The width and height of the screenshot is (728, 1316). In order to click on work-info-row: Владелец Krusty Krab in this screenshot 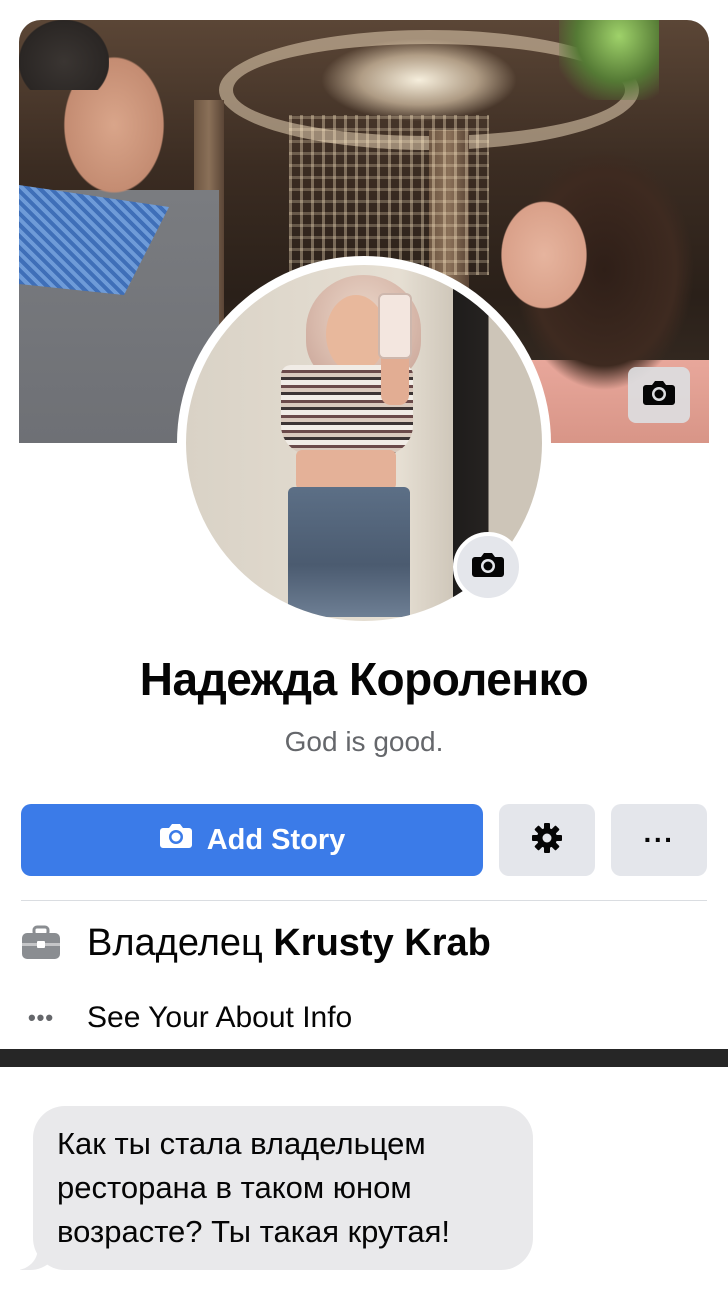, I will do `click(256, 943)`.